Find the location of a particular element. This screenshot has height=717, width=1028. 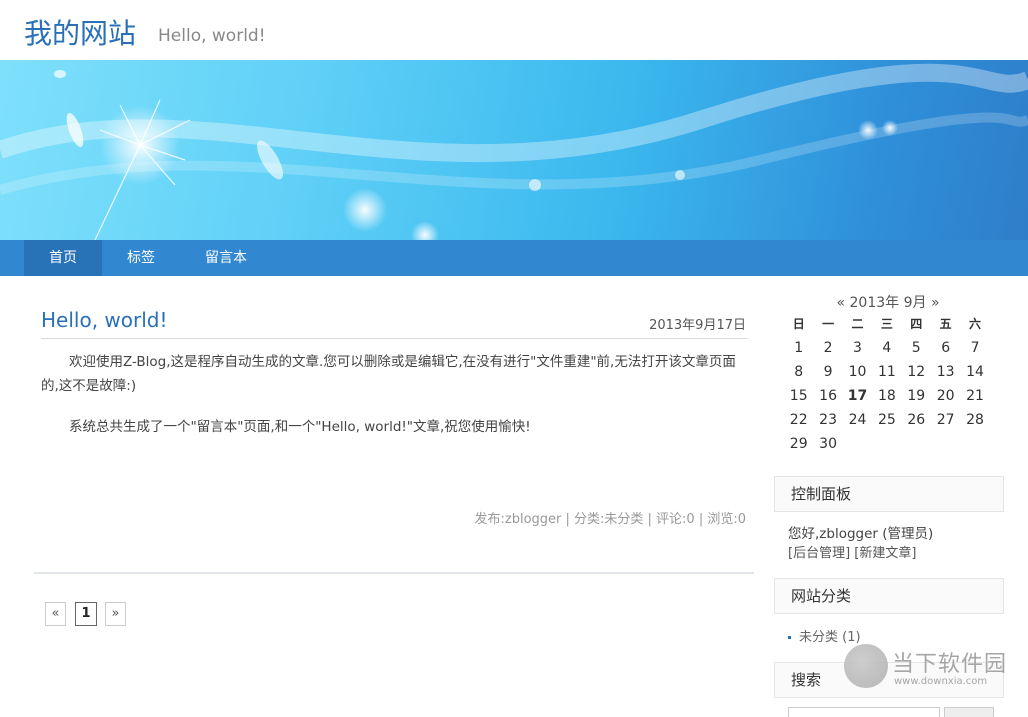

calendar-week-row: 1 2 3 4 5 6 7 is located at coordinates (888, 348).